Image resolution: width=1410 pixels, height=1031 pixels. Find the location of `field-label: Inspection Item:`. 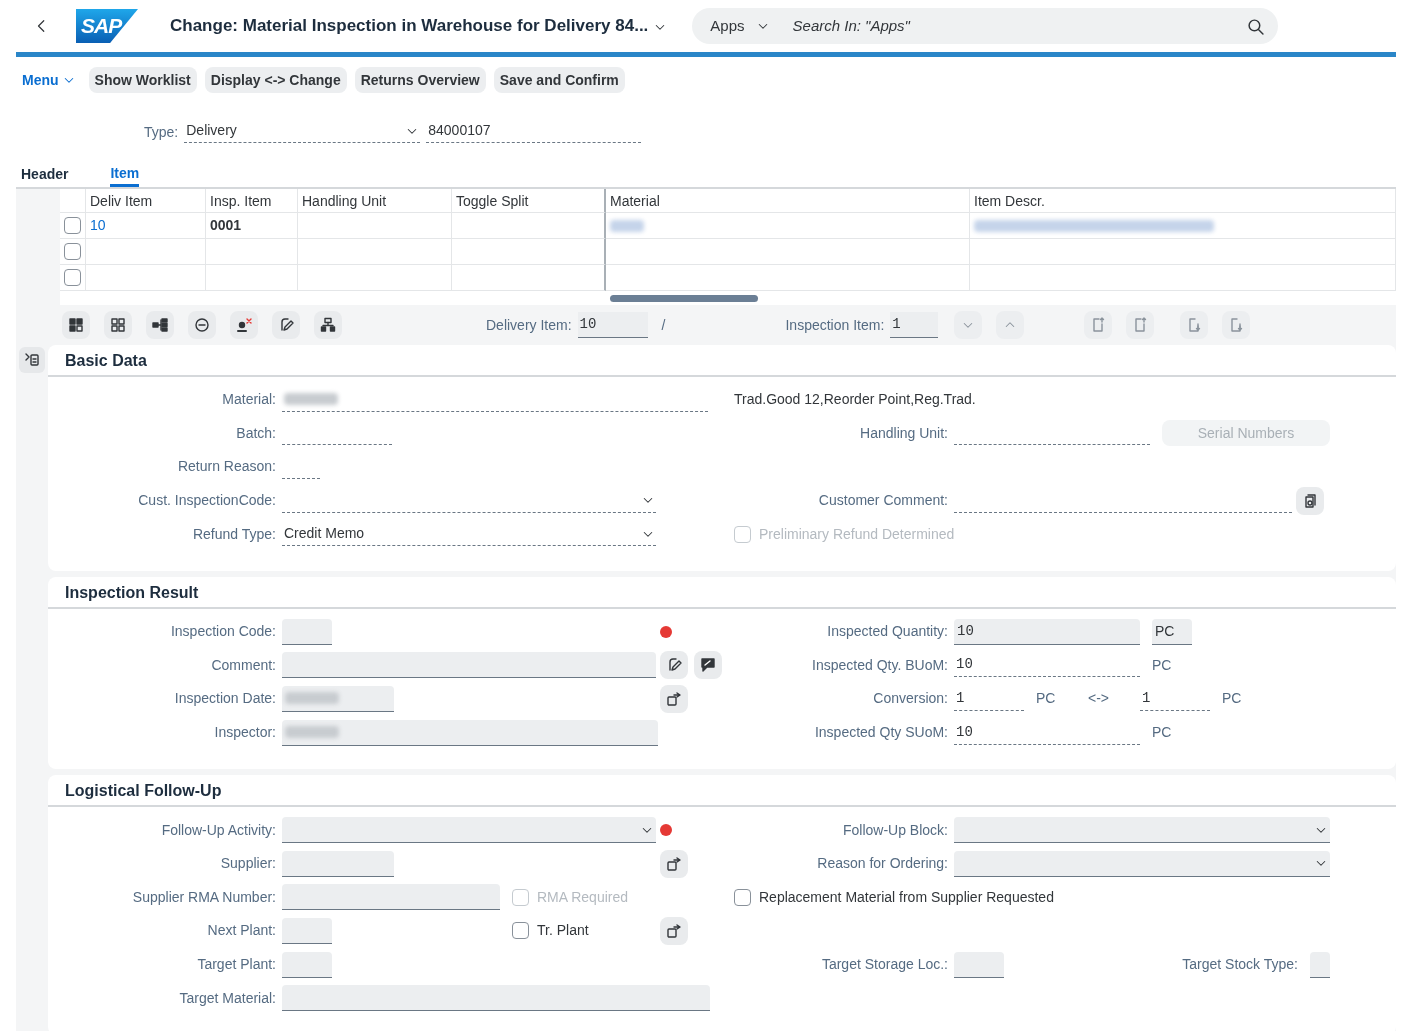

field-label: Inspection Item: is located at coordinates (835, 325).